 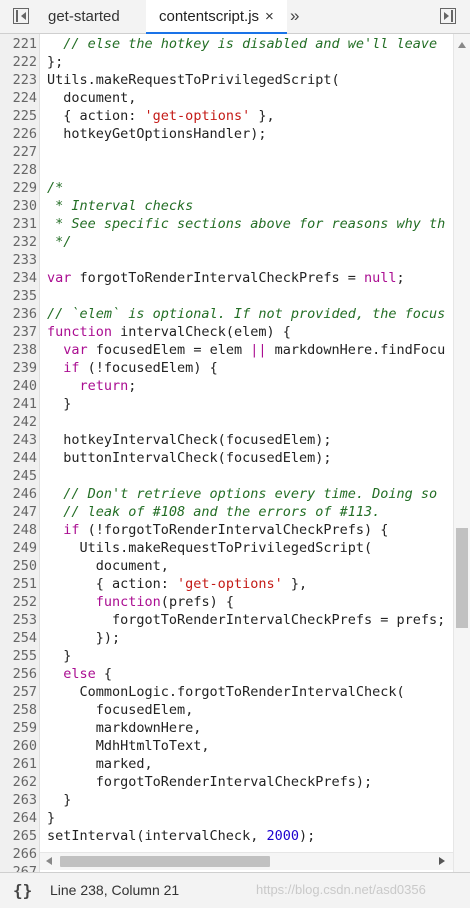 What do you see at coordinates (18, 512) in the screenshot?
I see `line-number: 247` at bounding box center [18, 512].